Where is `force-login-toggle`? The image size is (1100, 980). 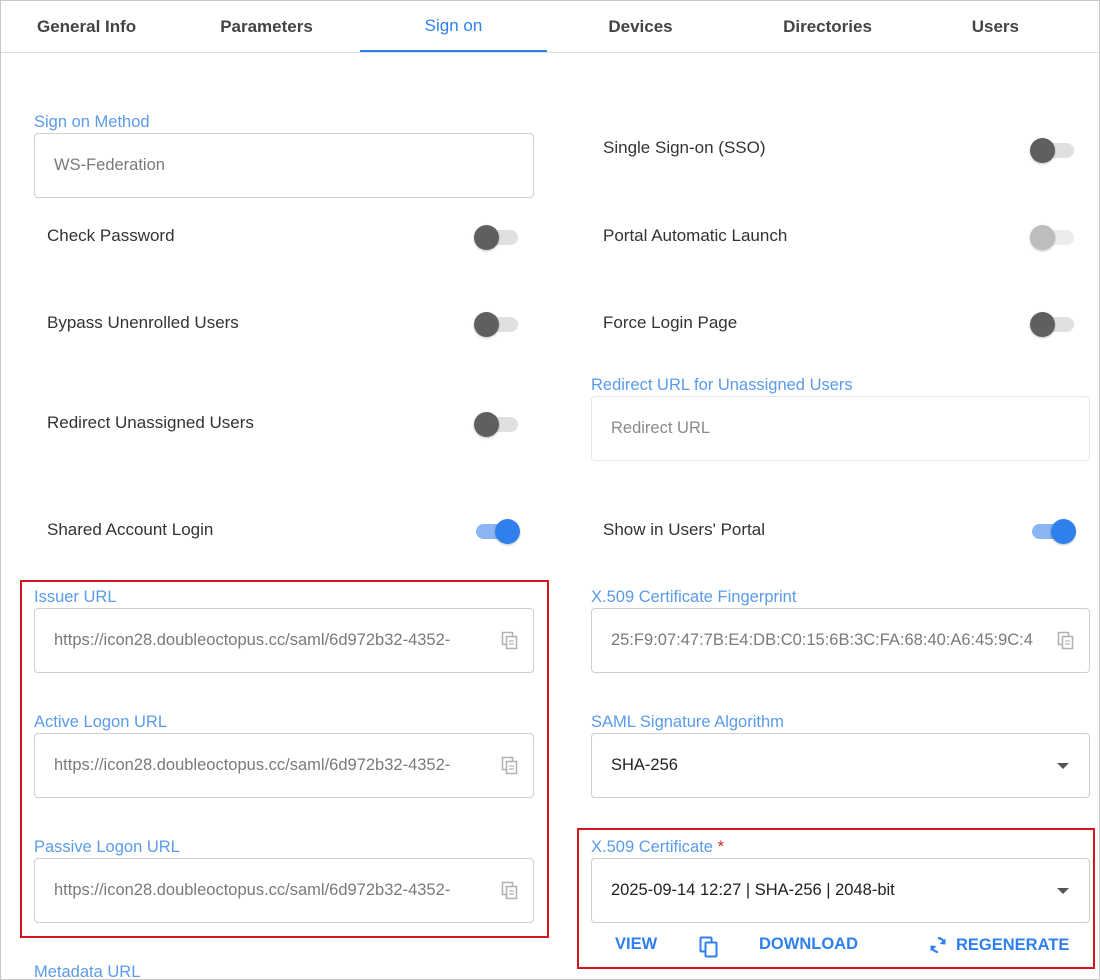 force-login-toggle is located at coordinates (1053, 324).